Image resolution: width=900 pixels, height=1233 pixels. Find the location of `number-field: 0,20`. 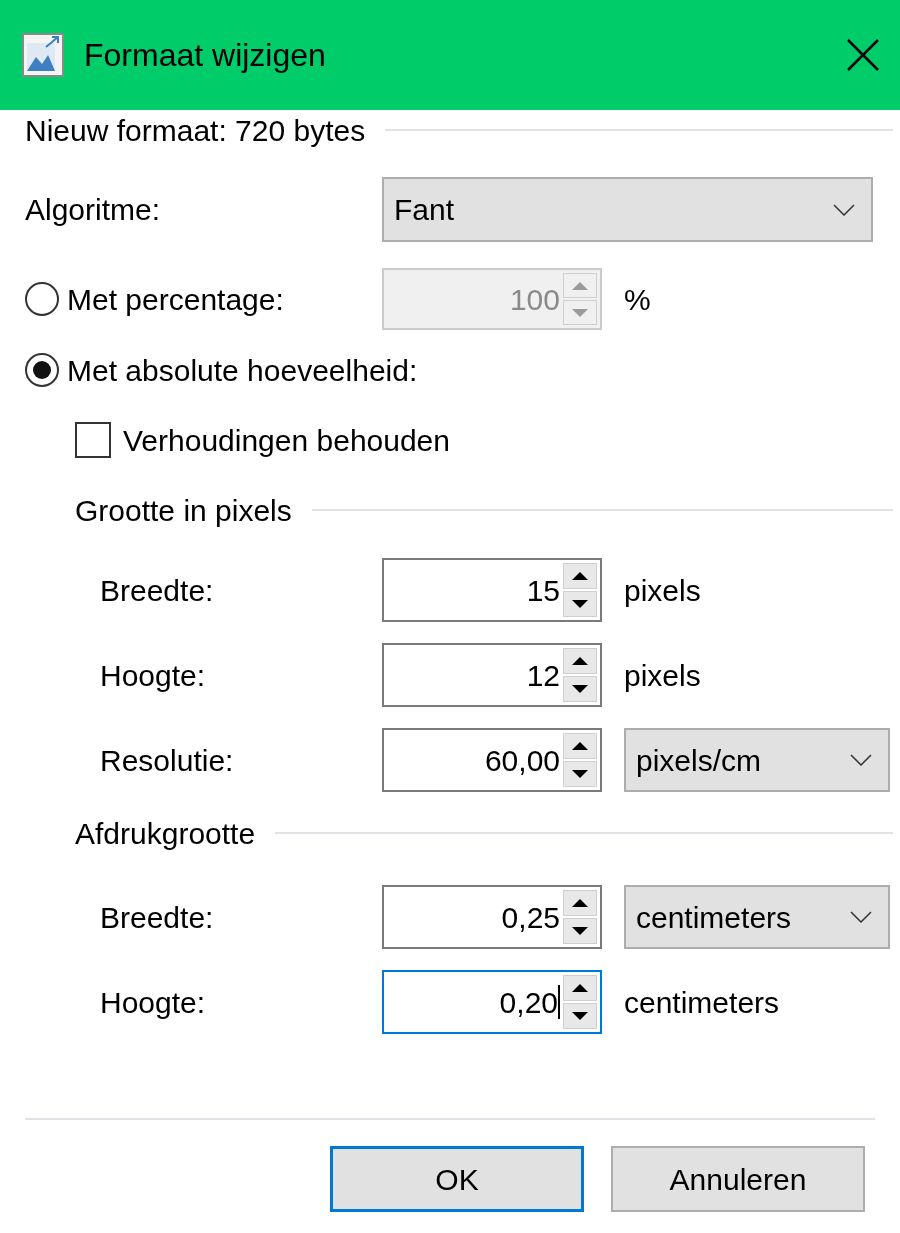

number-field: 0,20 is located at coordinates (492, 1002).